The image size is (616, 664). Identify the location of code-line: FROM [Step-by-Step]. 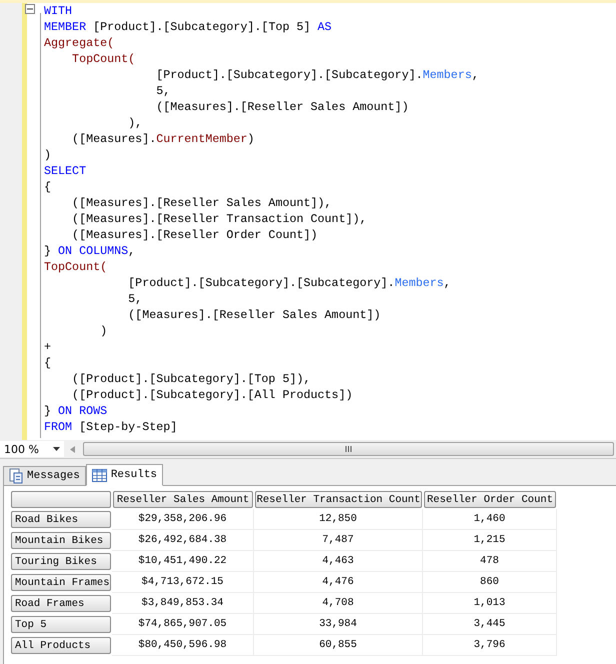
(111, 427).